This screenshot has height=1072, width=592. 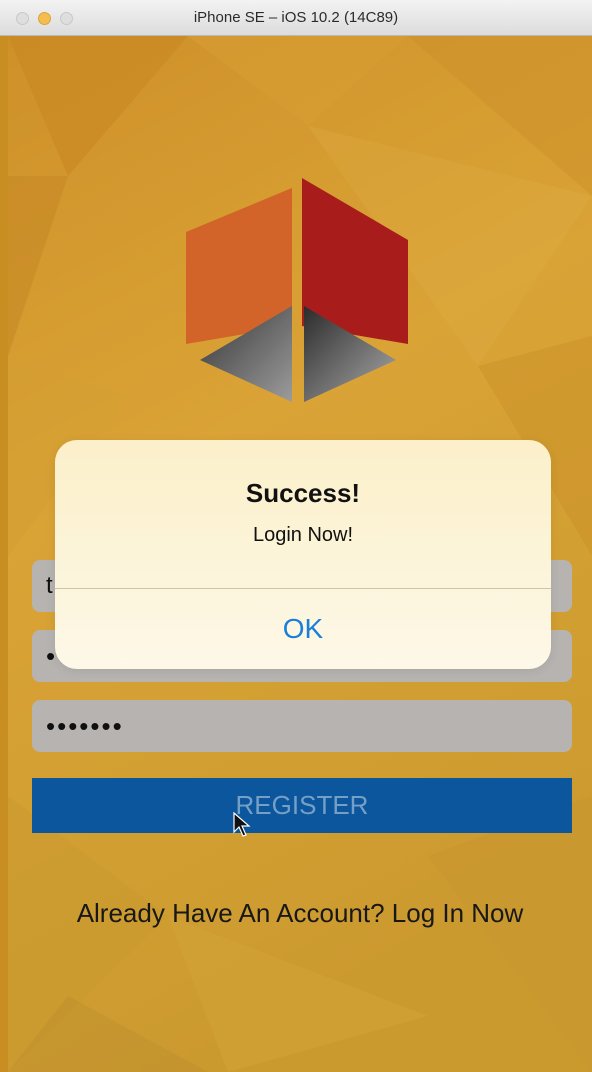 I want to click on window-titlebar: iPhone SE – iOS 10.2 (14C89), so click(x=296, y=18).